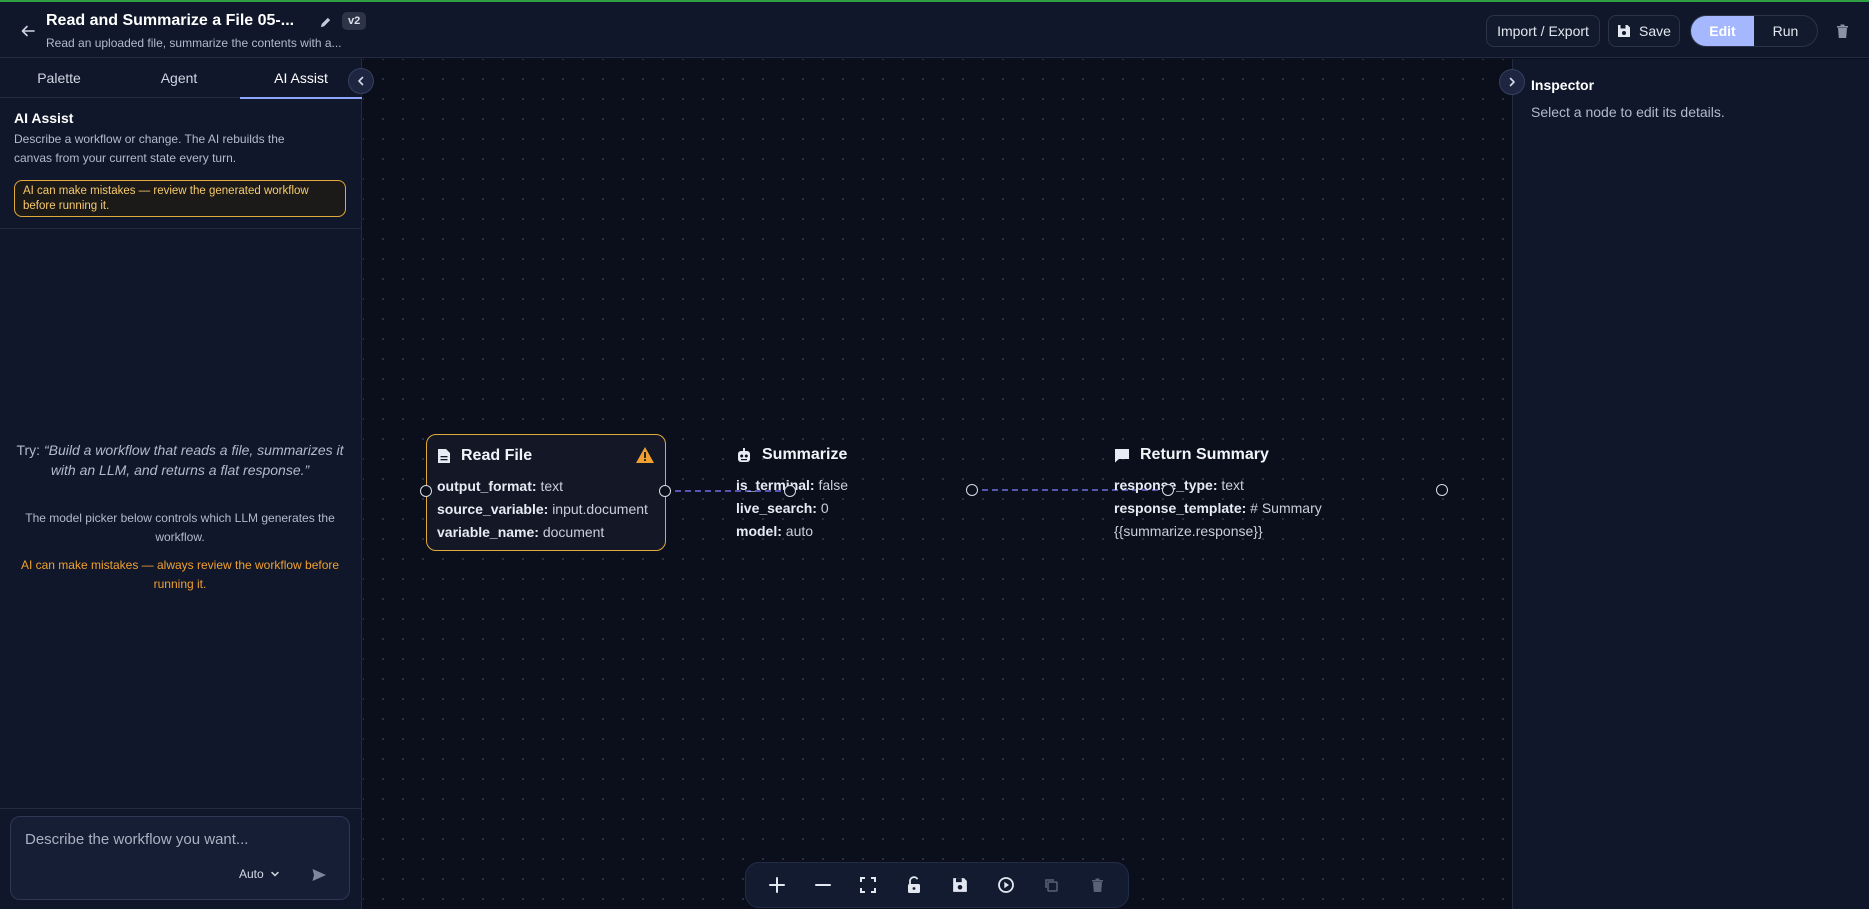 Image resolution: width=1869 pixels, height=909 pixels. What do you see at coordinates (1842, 31) in the screenshot?
I see `trash-icon` at bounding box center [1842, 31].